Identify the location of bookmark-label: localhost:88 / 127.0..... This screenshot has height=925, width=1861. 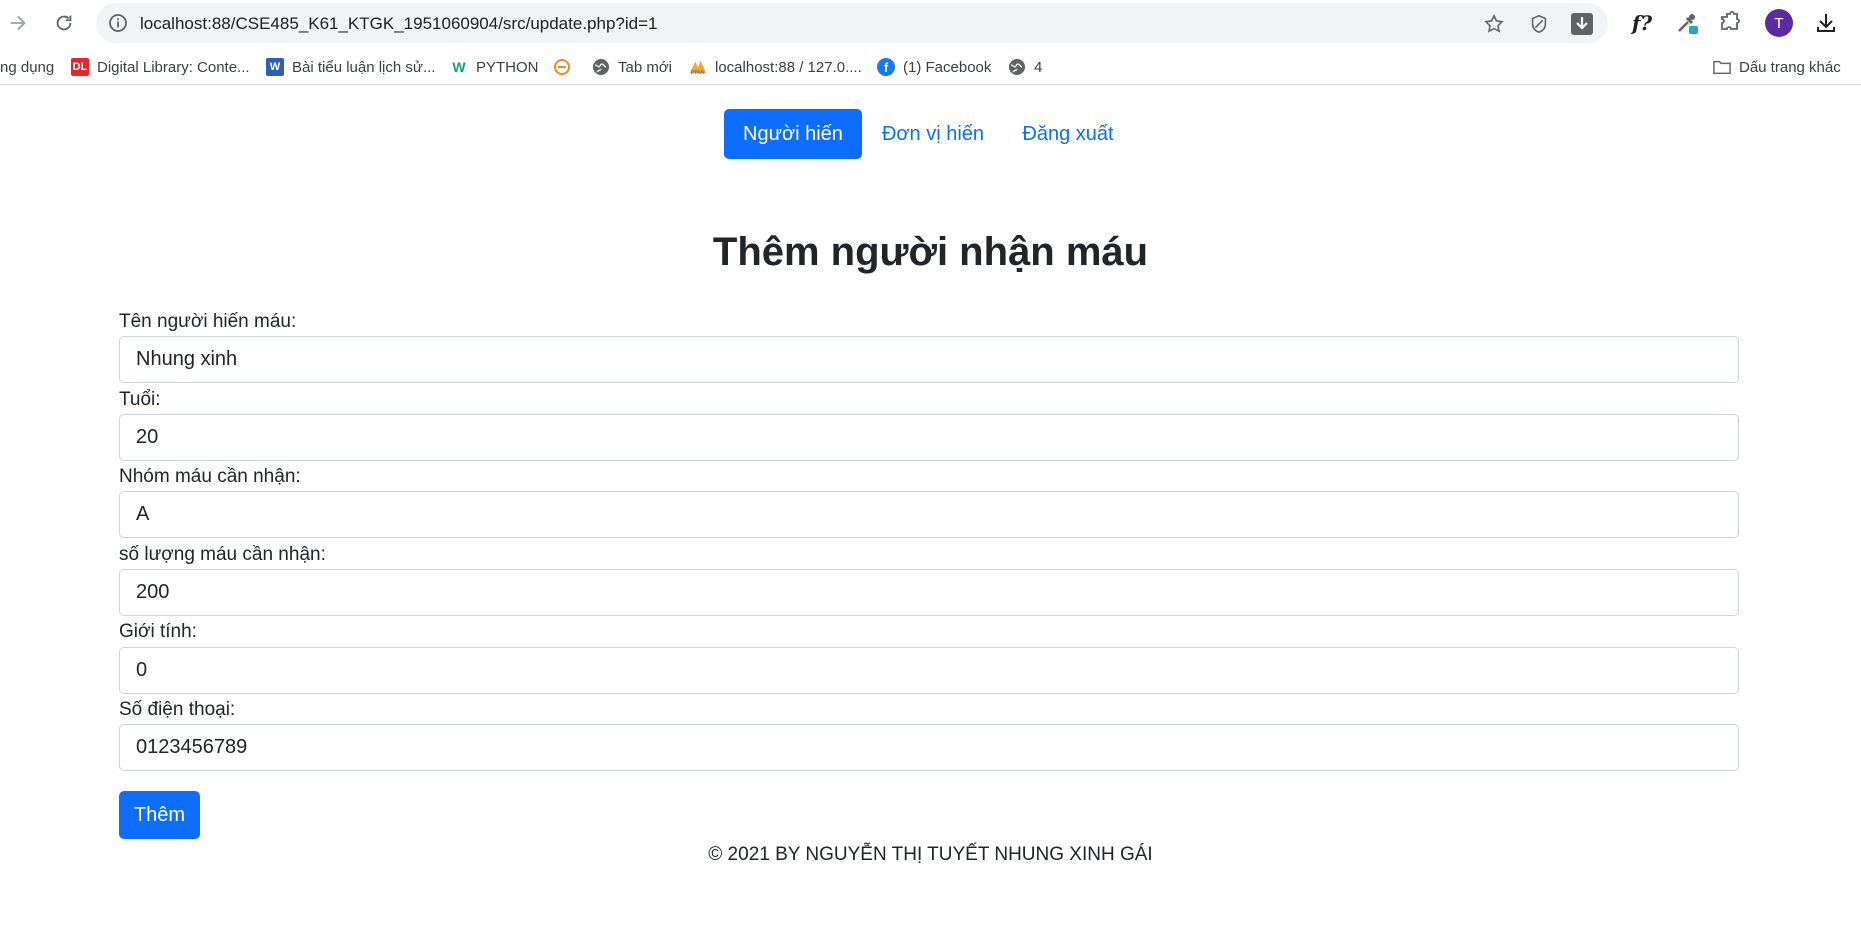
(788, 67).